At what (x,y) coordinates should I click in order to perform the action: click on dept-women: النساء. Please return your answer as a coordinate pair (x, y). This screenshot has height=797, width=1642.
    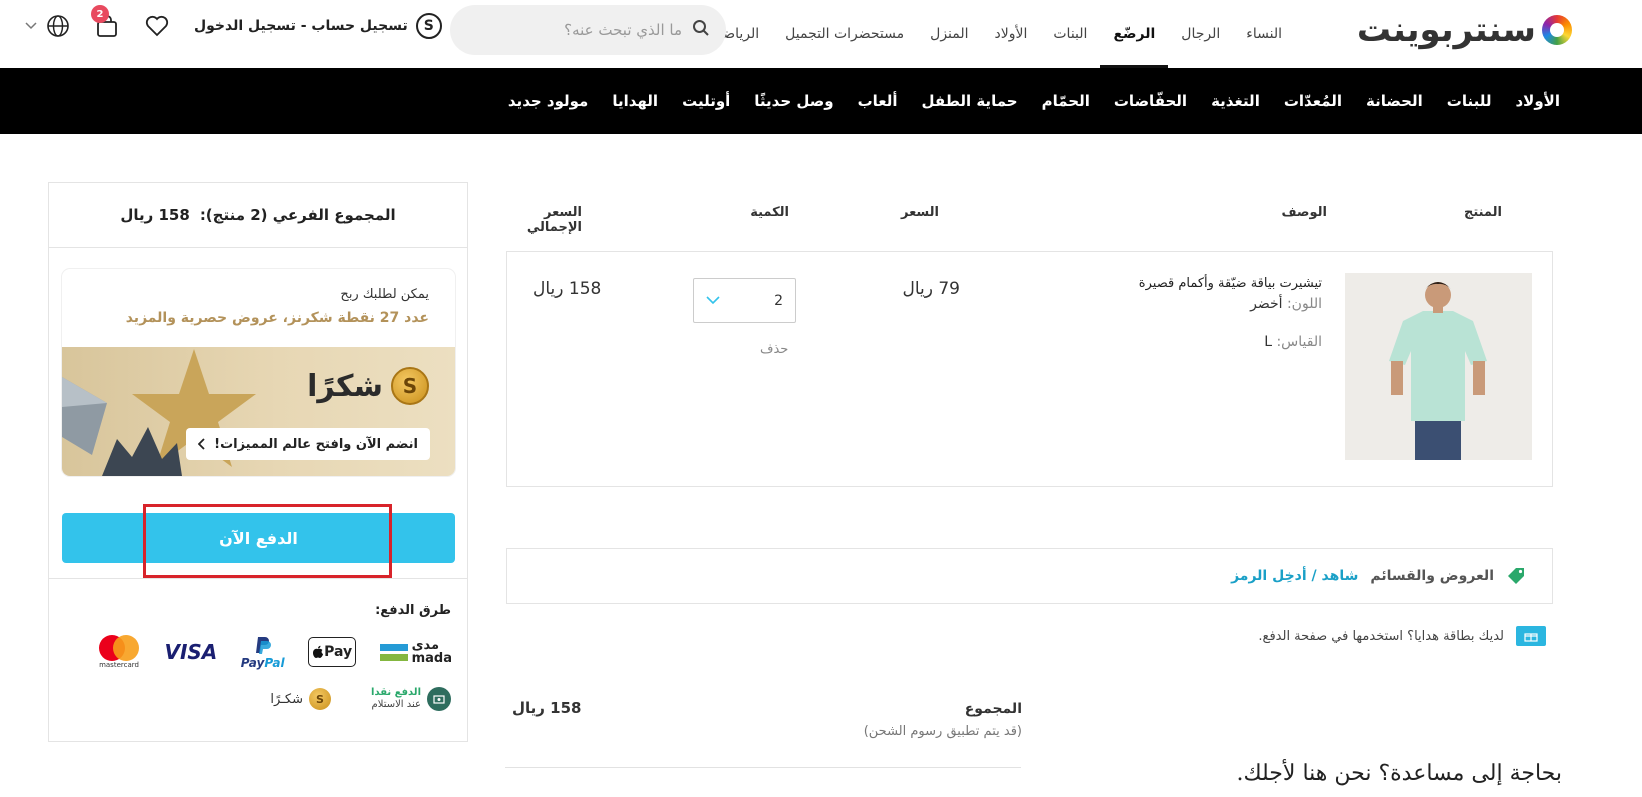
    Looking at the image, I should click on (1264, 34).